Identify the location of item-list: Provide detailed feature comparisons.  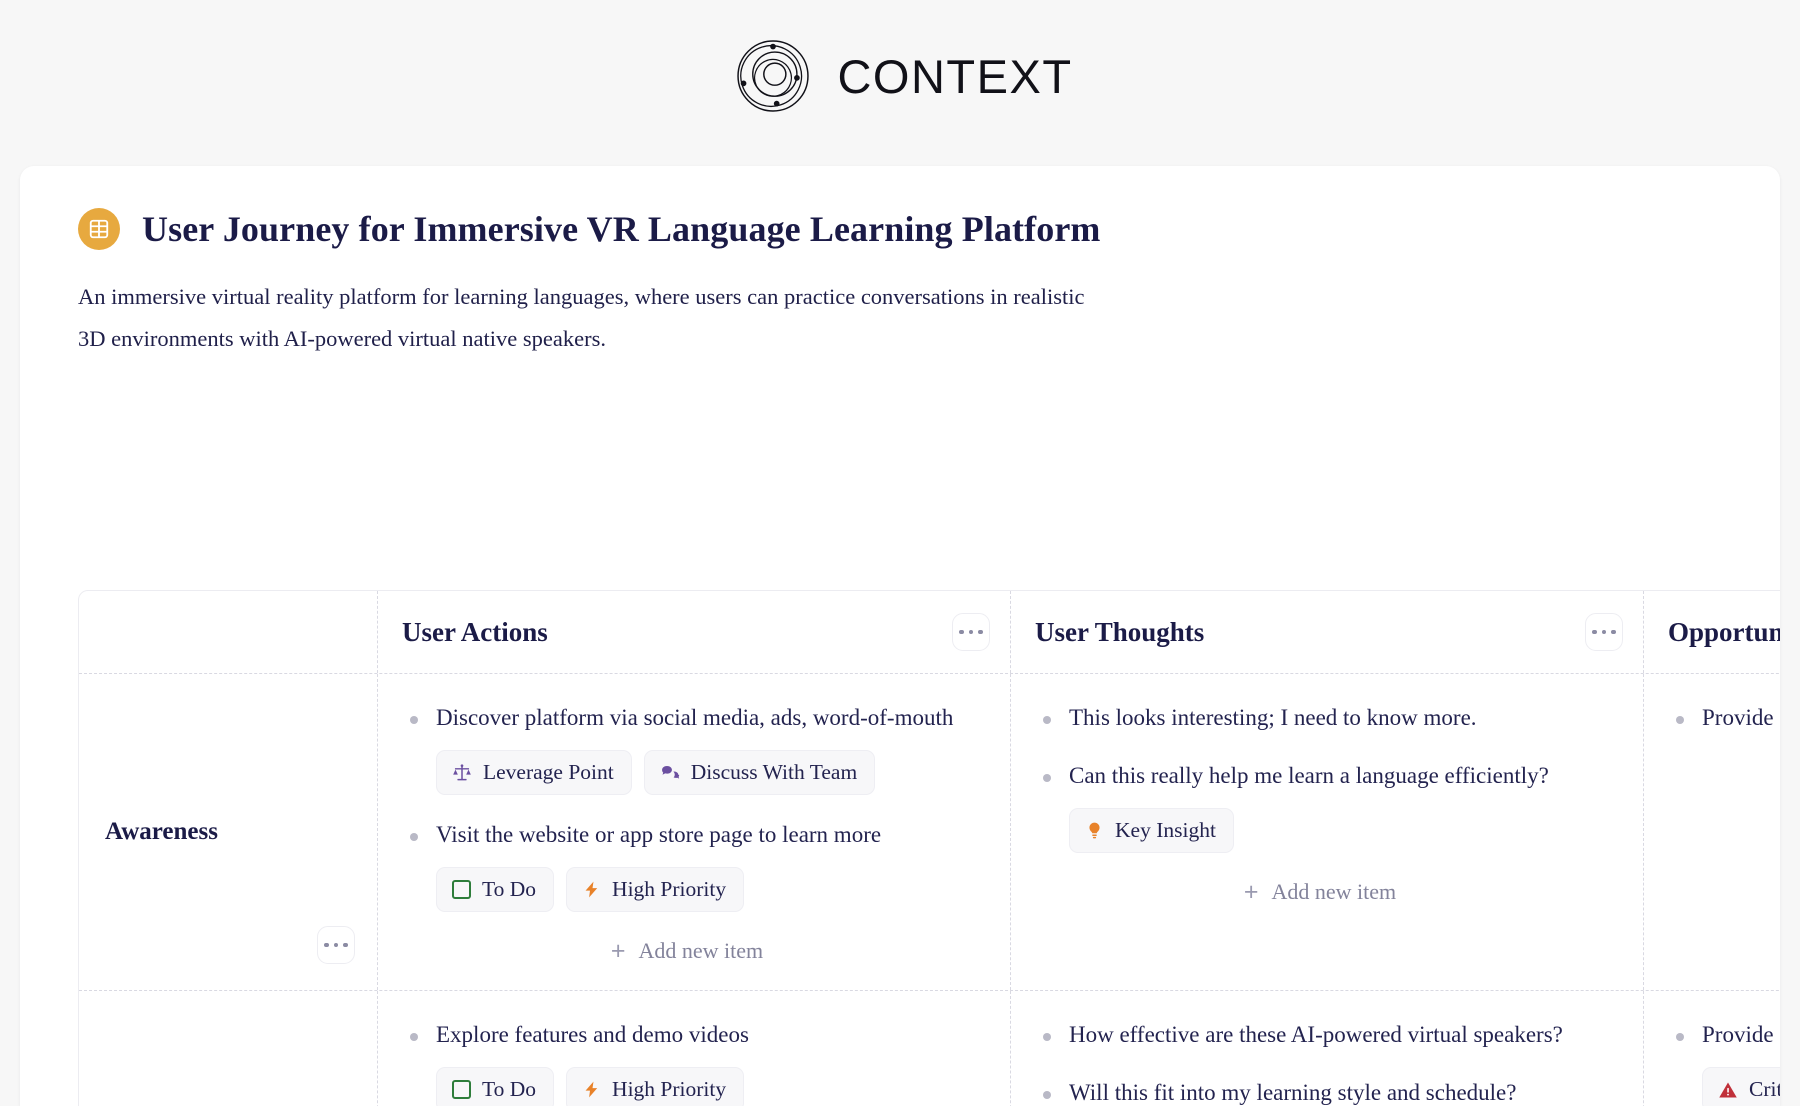
(1724, 1061).